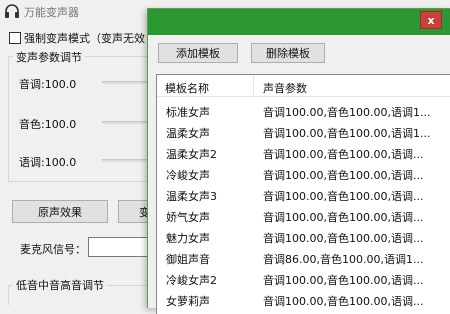 The width and height of the screenshot is (450, 314). Describe the element at coordinates (188, 133) in the screenshot. I see `template-name: 温柔女声` at that location.